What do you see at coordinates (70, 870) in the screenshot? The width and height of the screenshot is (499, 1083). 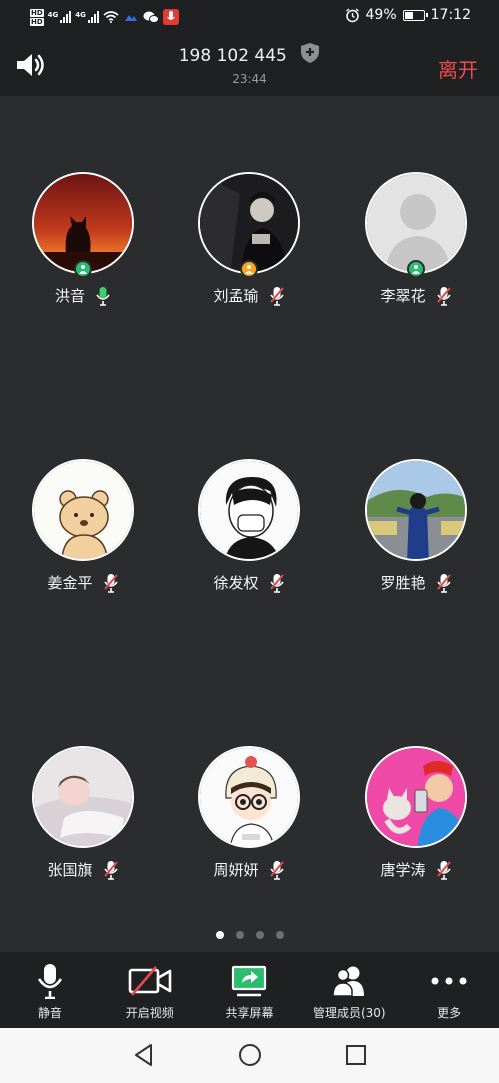 I see `participant-name: 张国旗` at bounding box center [70, 870].